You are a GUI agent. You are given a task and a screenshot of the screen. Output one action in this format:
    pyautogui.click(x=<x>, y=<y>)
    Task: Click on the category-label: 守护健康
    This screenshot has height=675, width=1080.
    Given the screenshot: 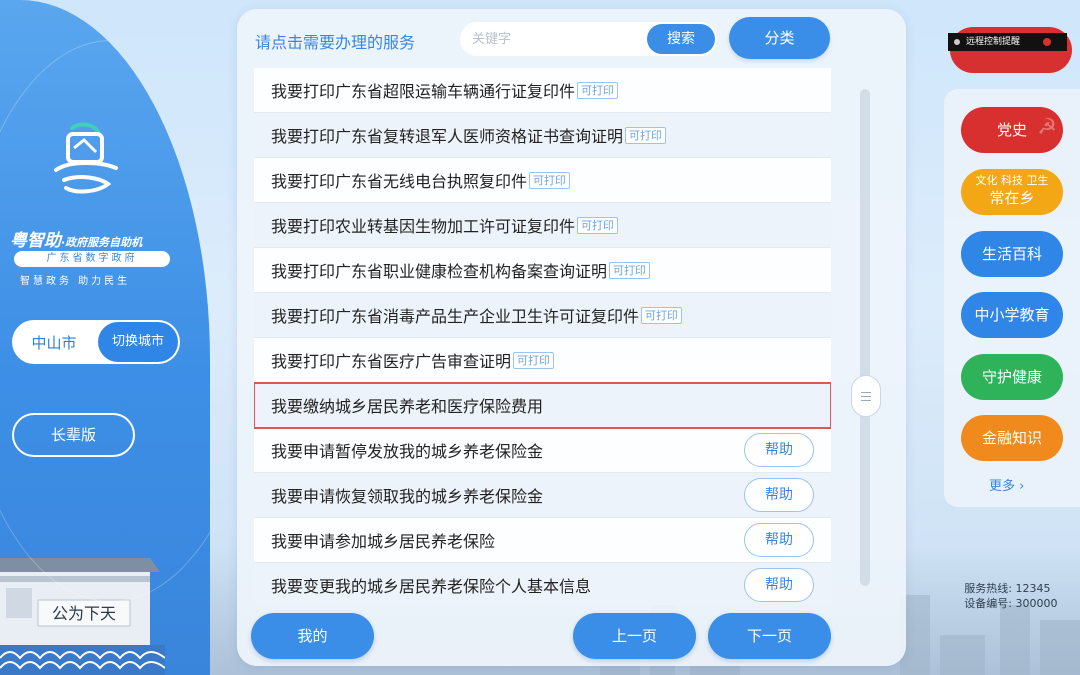 What is the action you would take?
    pyautogui.click(x=1011, y=377)
    